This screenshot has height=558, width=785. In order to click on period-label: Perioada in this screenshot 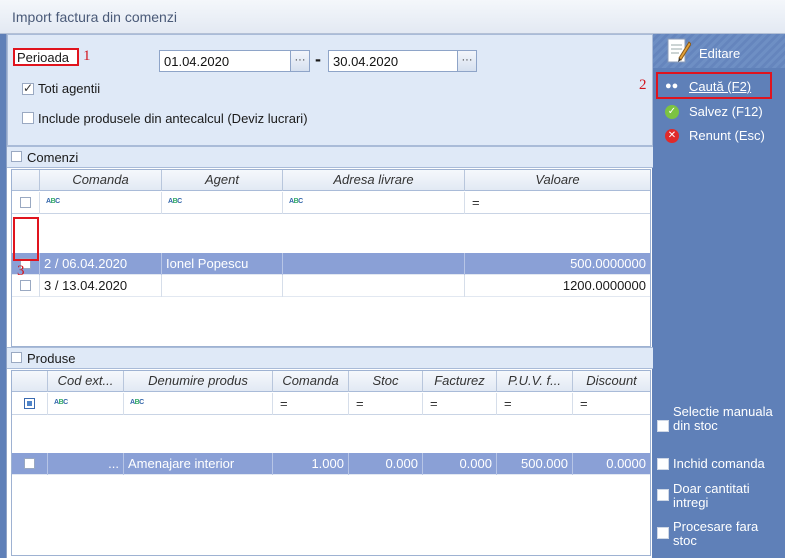, I will do `click(43, 57)`.